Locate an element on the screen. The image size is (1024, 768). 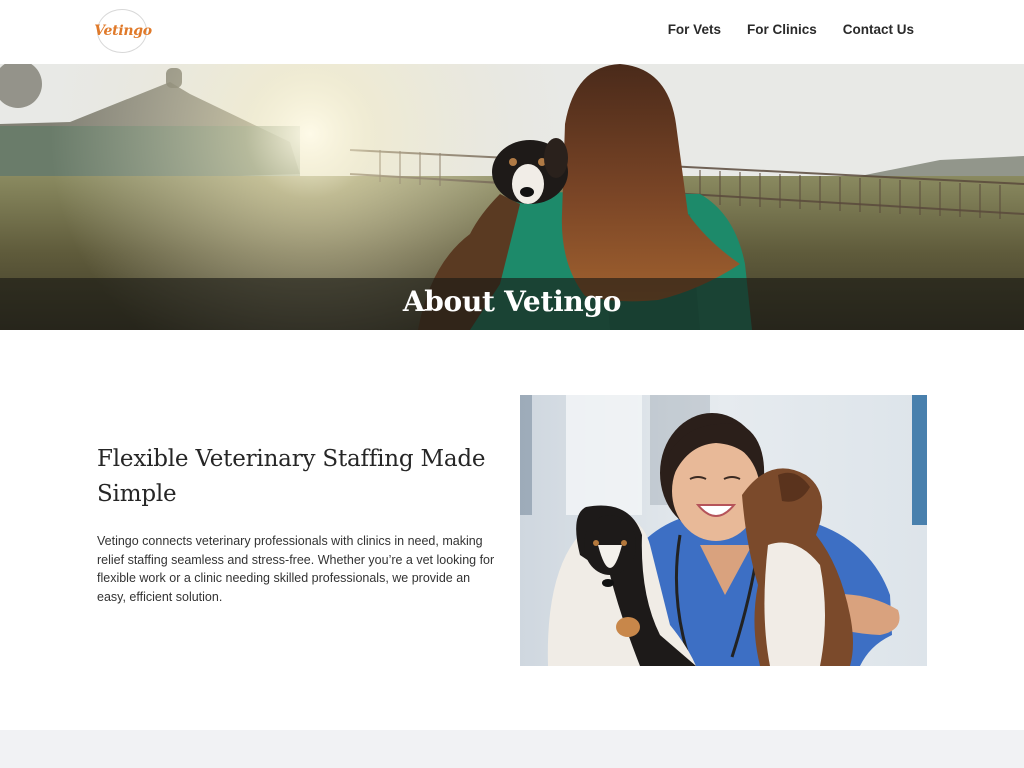
vet-with-puppies-illustration is located at coordinates (723, 530).